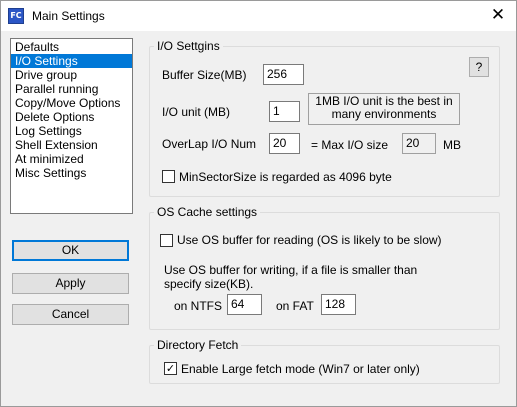 The width and height of the screenshot is (517, 407). Describe the element at coordinates (196, 112) in the screenshot. I see `io-unit-label: I/O unit (MB)` at that location.